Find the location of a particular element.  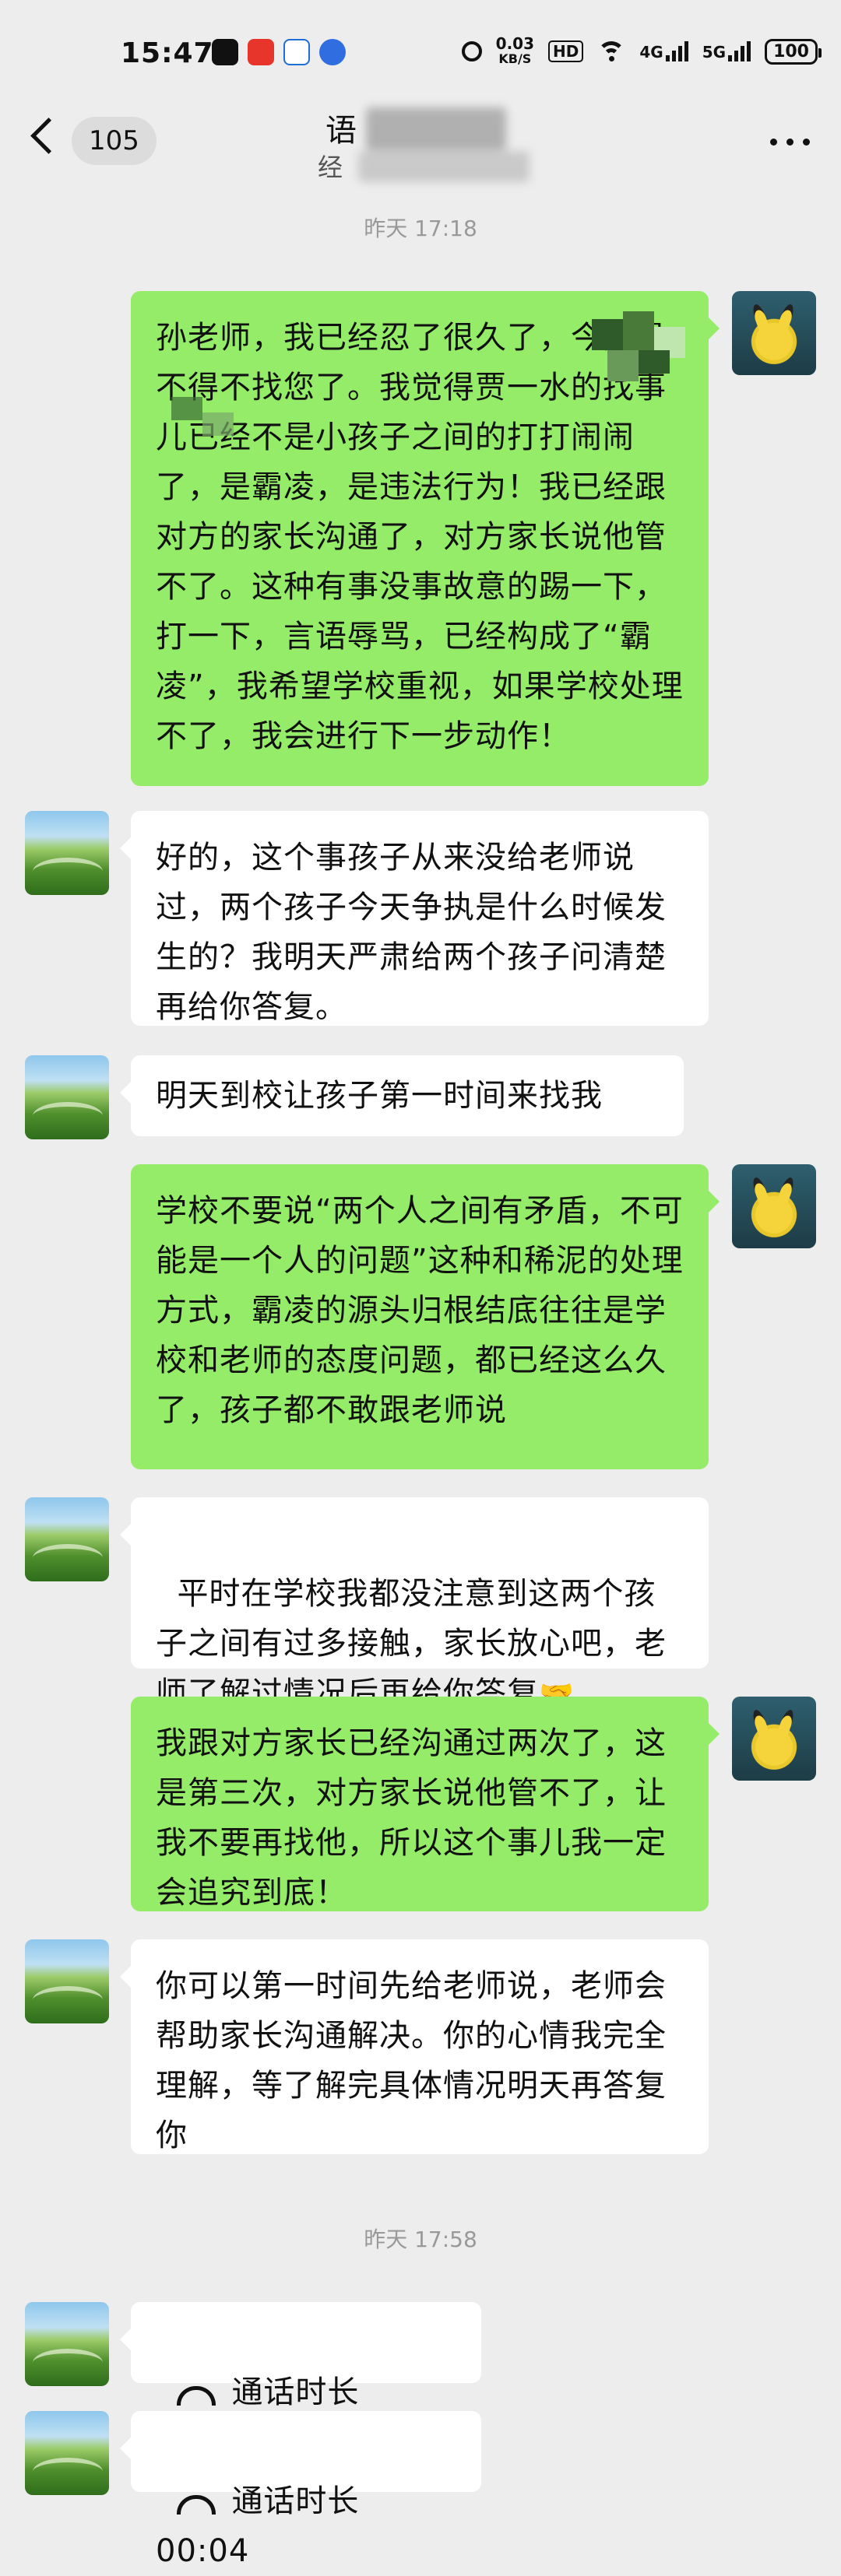

shopping-app-icon is located at coordinates (261, 52).